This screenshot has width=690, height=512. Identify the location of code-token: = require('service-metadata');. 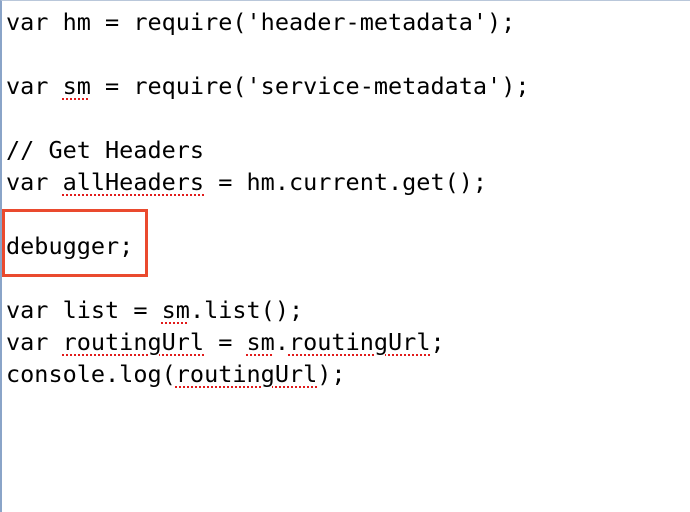
(310, 86).